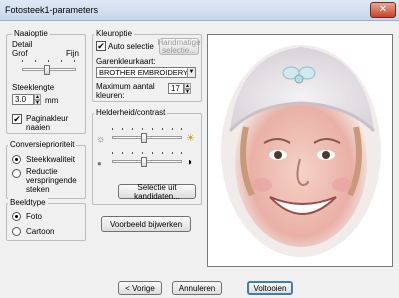 This screenshot has width=399, height=298. Describe the element at coordinates (101, 46) in the screenshot. I see `auto-selectie-checkbox: ✔` at that location.